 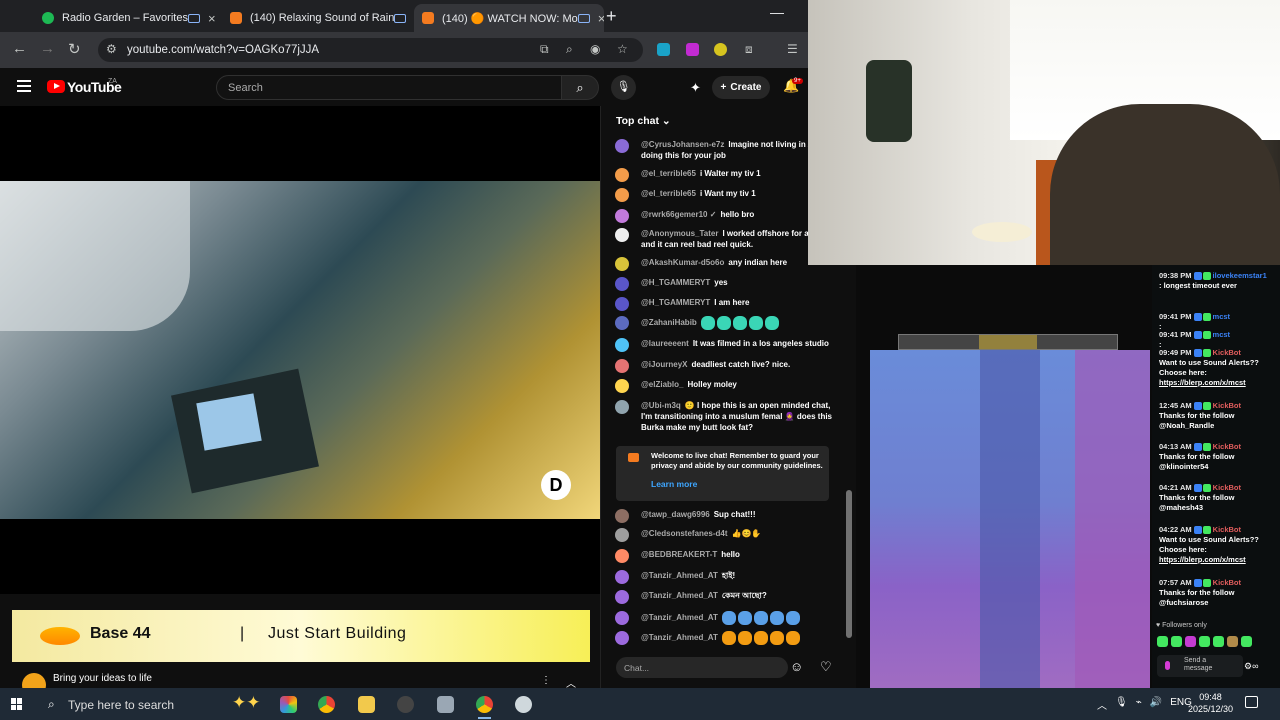 I want to click on chat-message: @Cledsonstefanes-d4t 👍😊✋, so click(x=735, y=535).